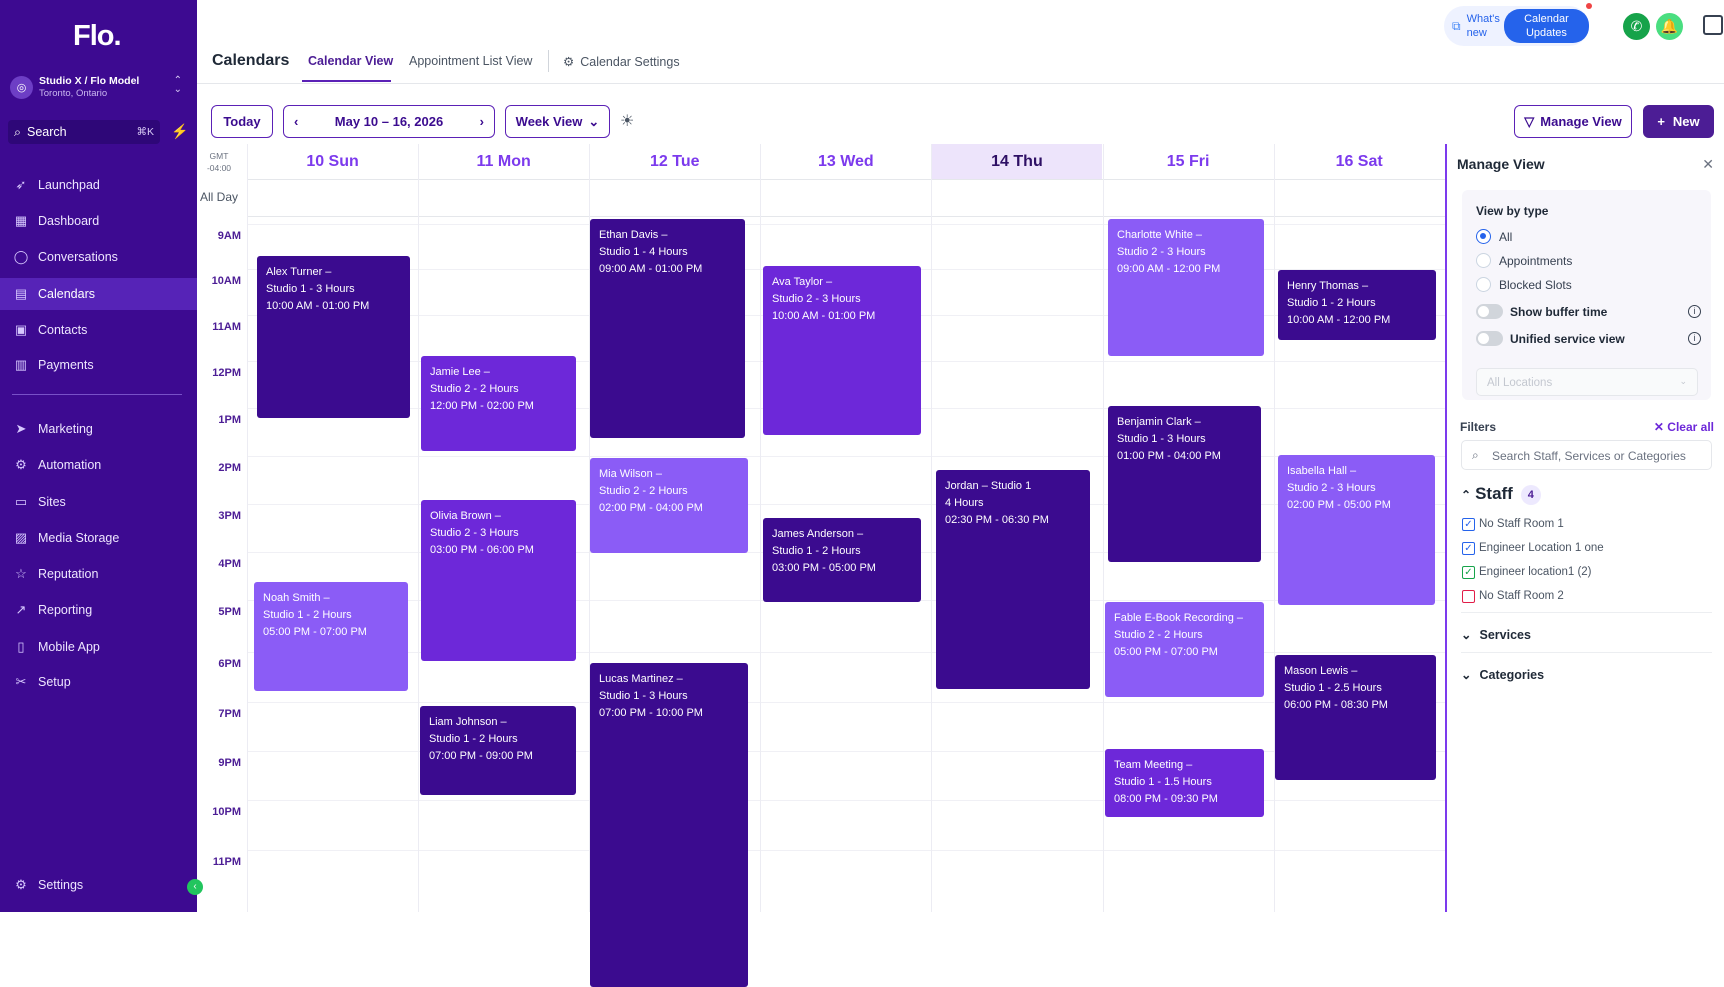  Describe the element at coordinates (177, 85) in the screenshot. I see `chevron-updown-icon: ⌃ ⌄` at that location.